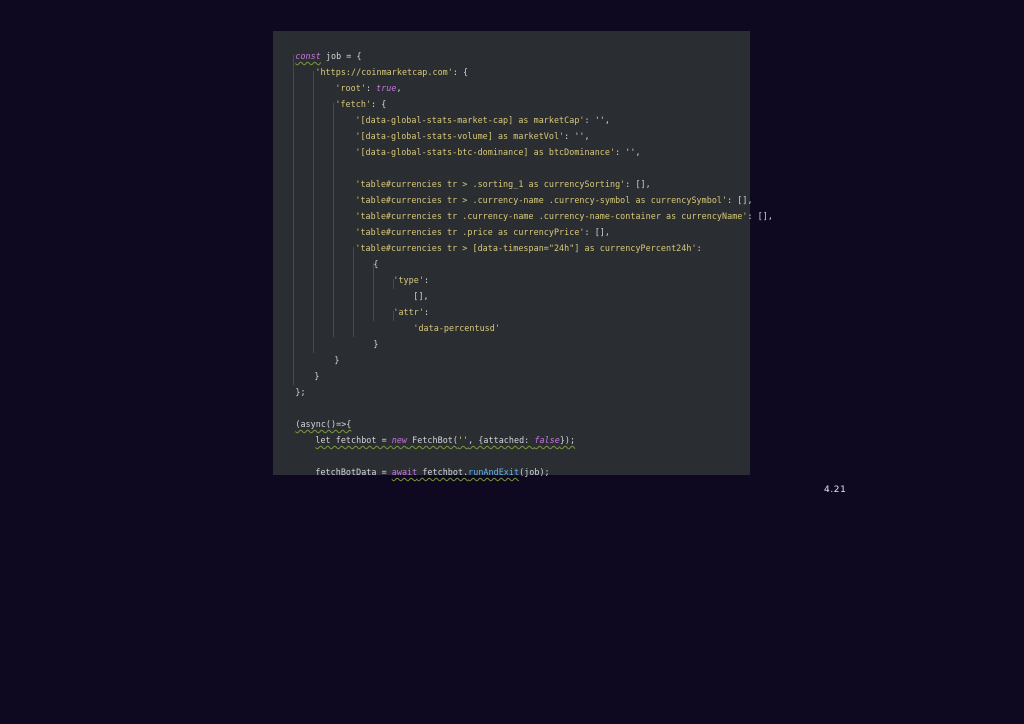  What do you see at coordinates (463, 440) in the screenshot?
I see `string-empty: ''` at bounding box center [463, 440].